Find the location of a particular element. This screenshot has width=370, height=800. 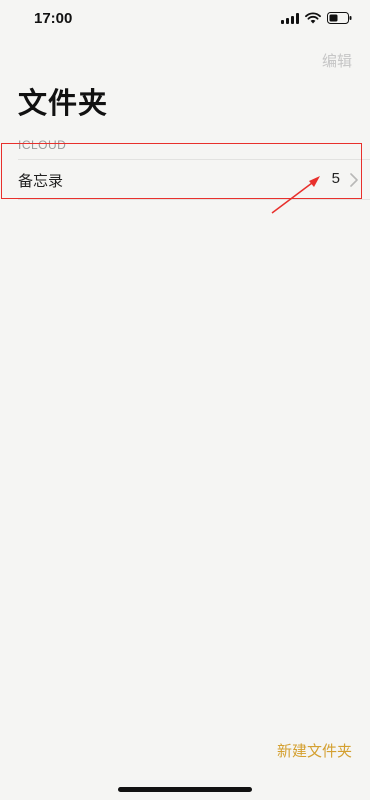

annotation-arrow-icon is located at coordinates (295, 195).